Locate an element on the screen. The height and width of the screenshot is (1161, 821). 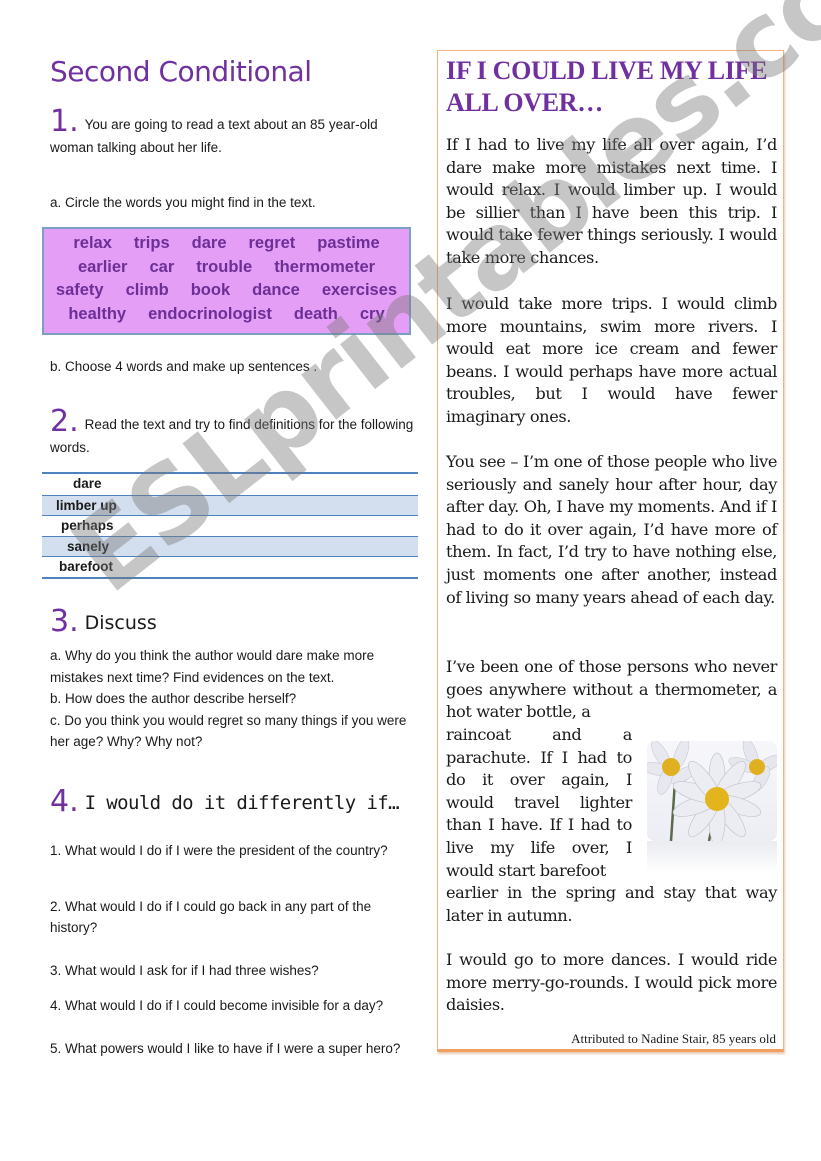
definition-word: sanely is located at coordinates (88, 546).